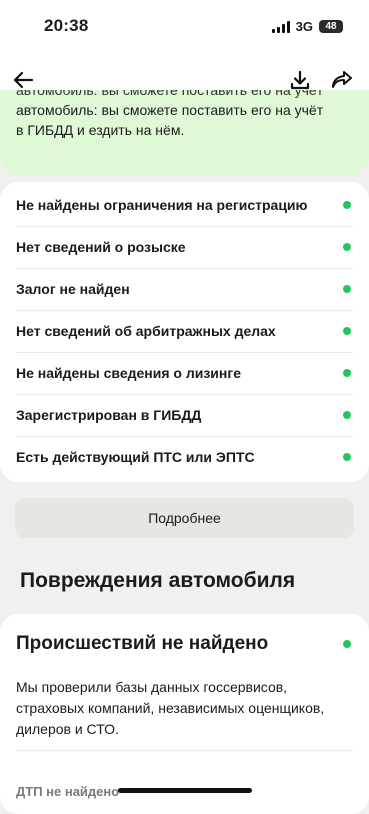 The width and height of the screenshot is (369, 814). I want to click on status-time: 20:38, so click(66, 25).